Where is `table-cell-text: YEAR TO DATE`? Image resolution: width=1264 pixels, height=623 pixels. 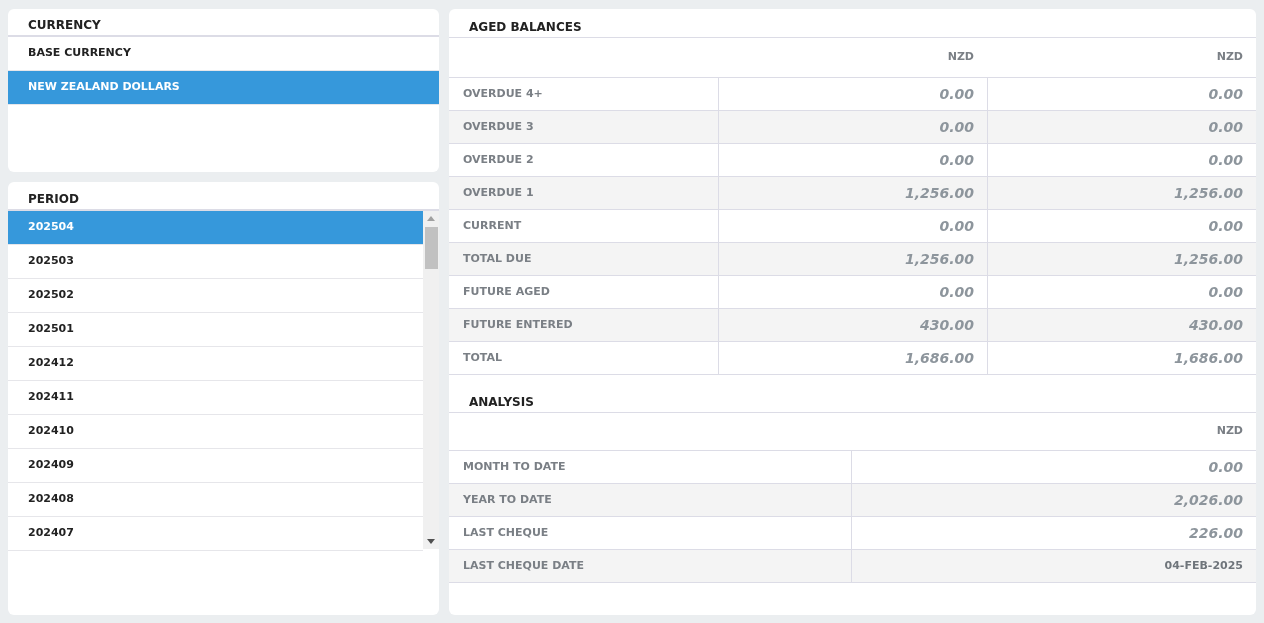
table-cell-text: YEAR TO DATE is located at coordinates (507, 499).